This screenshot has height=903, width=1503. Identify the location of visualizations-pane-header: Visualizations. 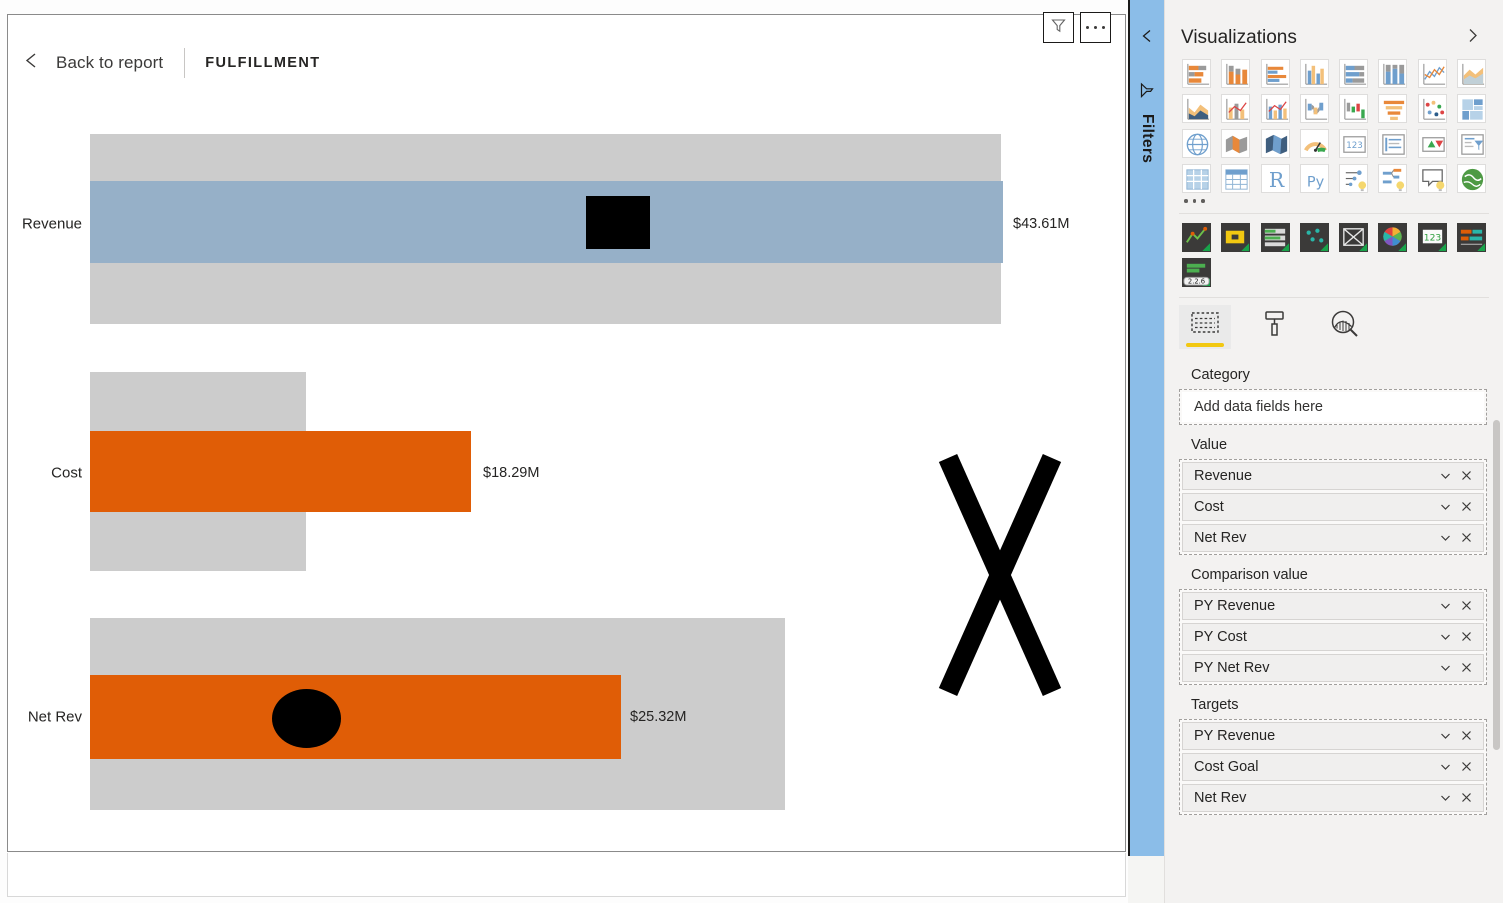
(1334, 24).